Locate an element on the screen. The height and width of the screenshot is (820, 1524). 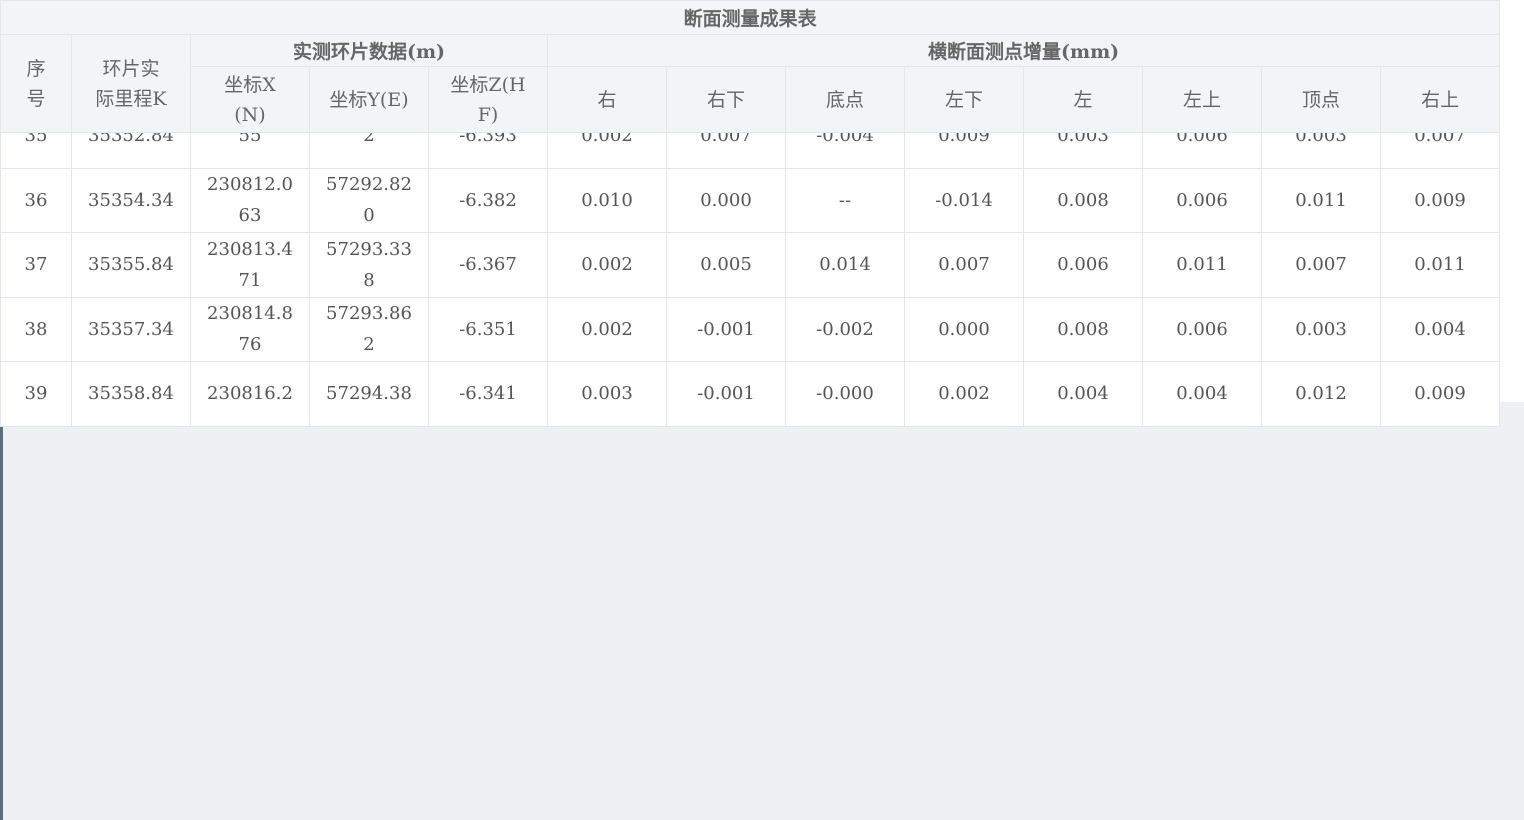
cell-increment-t: 0.007 is located at coordinates (1321, 265).